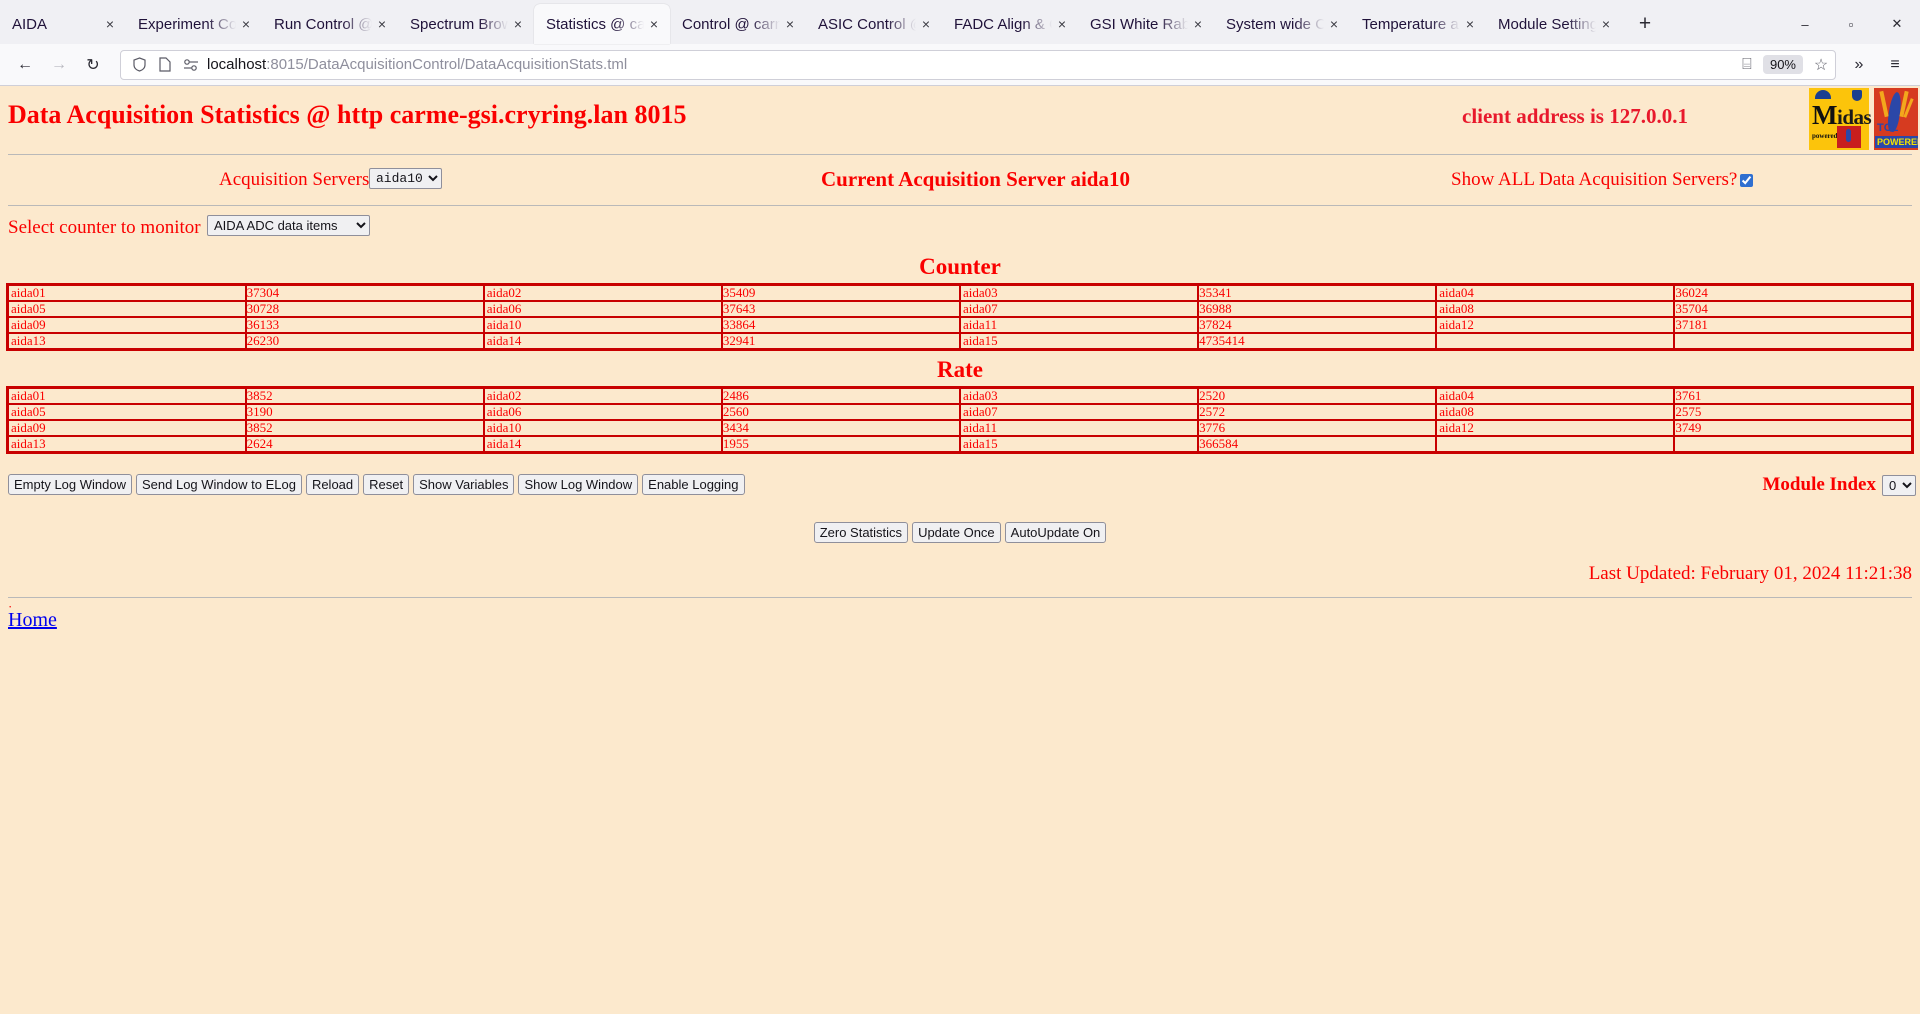  I want to click on counter-monitor-select: AIDA ADC data items, so click(288, 225).